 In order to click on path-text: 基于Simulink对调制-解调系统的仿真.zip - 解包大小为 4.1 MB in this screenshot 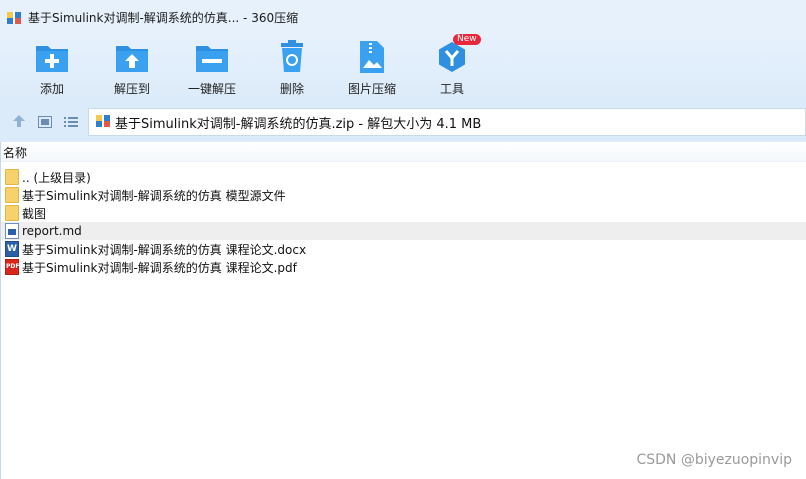, I will do `click(298, 124)`.